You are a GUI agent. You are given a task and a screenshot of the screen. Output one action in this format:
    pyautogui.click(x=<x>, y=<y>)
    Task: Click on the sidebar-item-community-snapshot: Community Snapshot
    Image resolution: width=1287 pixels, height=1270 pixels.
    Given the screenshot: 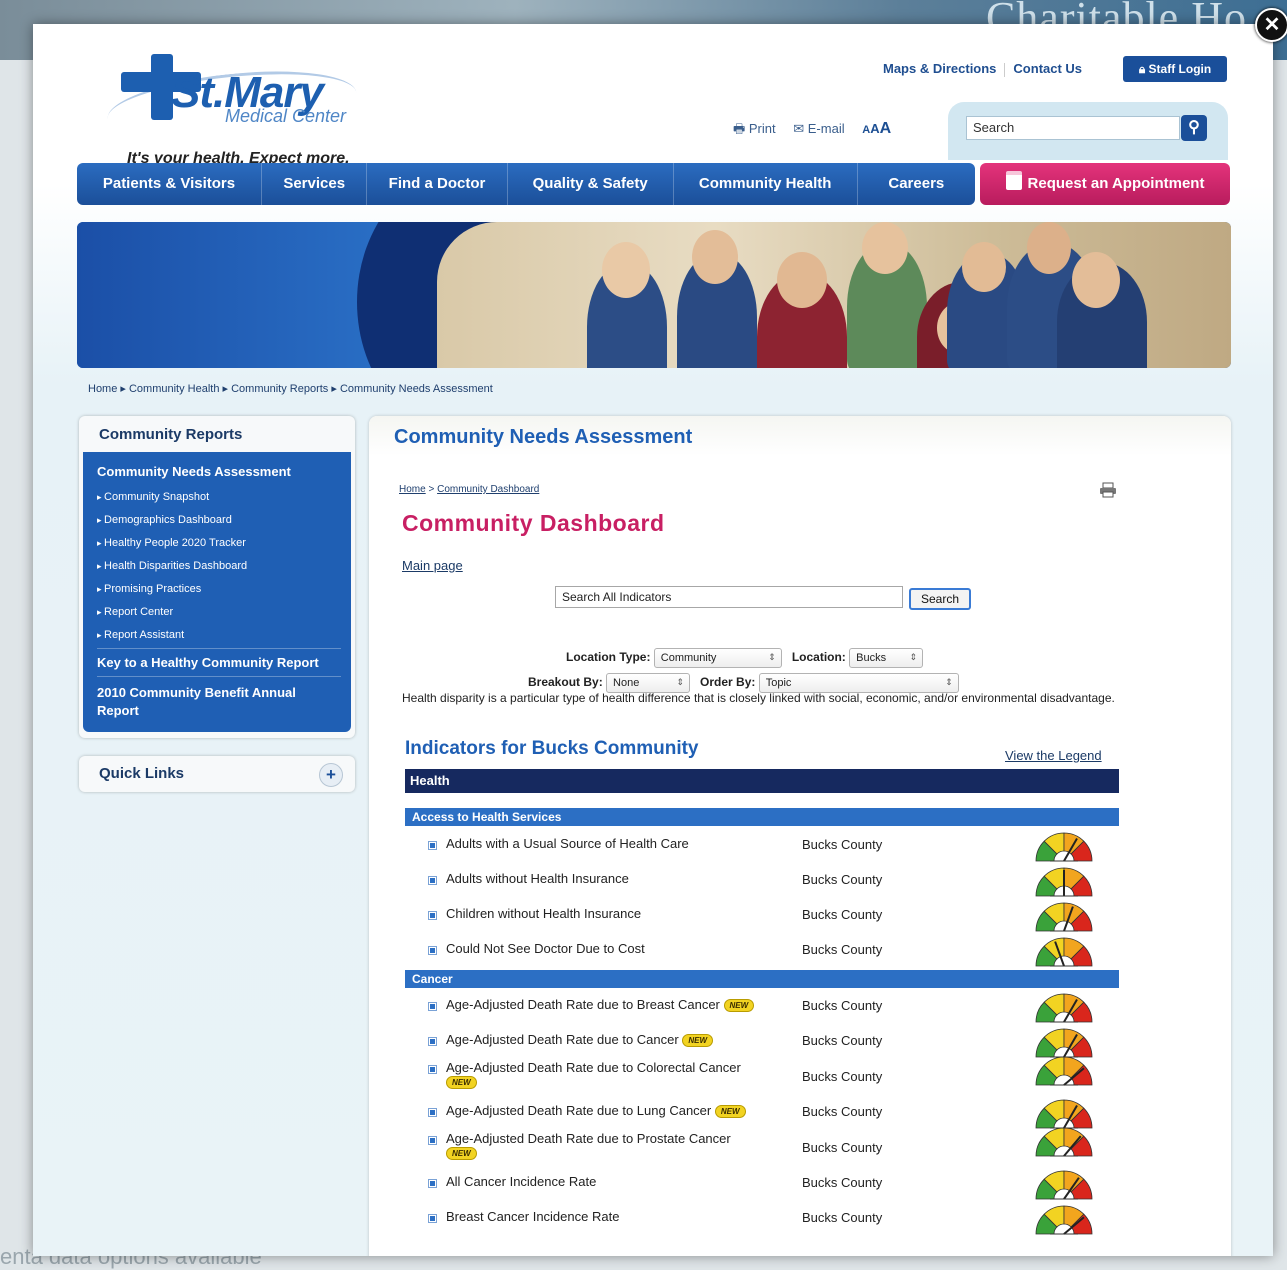 What is the action you would take?
    pyautogui.click(x=153, y=497)
    